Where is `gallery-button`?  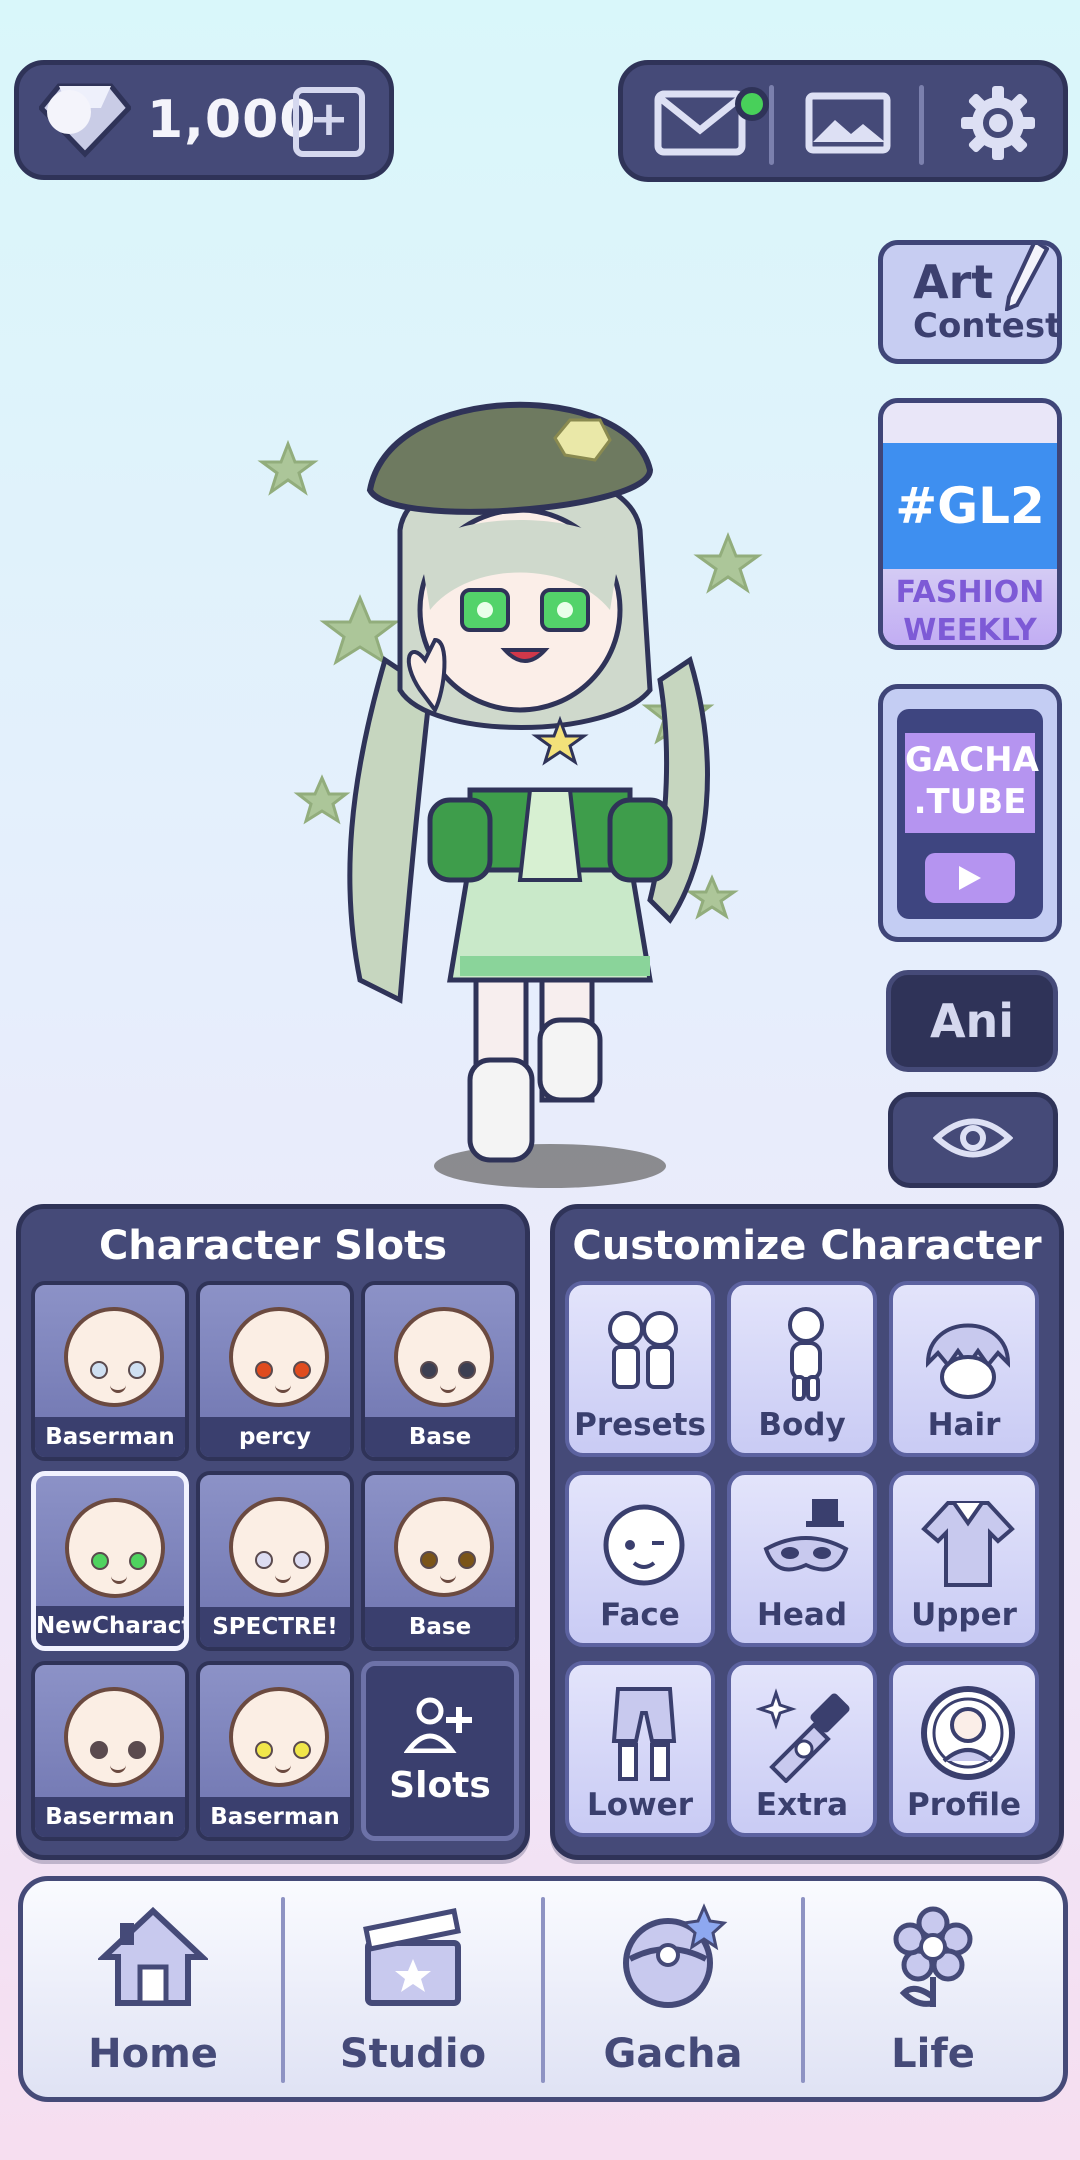
gallery-button is located at coordinates (848, 125).